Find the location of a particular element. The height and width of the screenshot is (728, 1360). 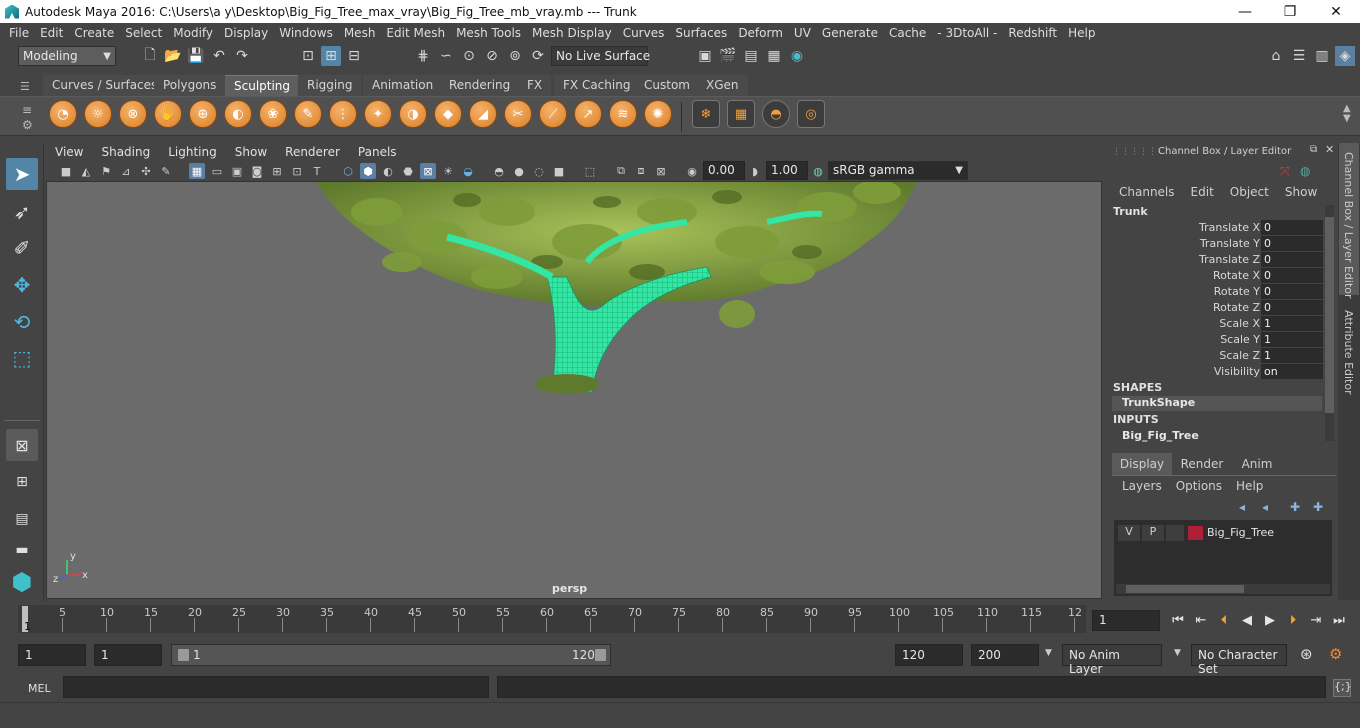

shelf-tab-curves-surfaces: Curves / Surfaces is located at coordinates (105, 85).